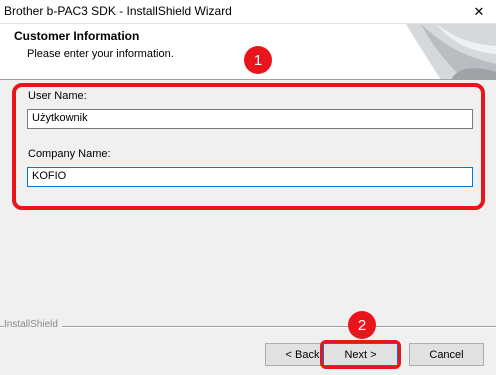  Describe the element at coordinates (360, 354) in the screenshot. I see `next-highlight-box` at that location.